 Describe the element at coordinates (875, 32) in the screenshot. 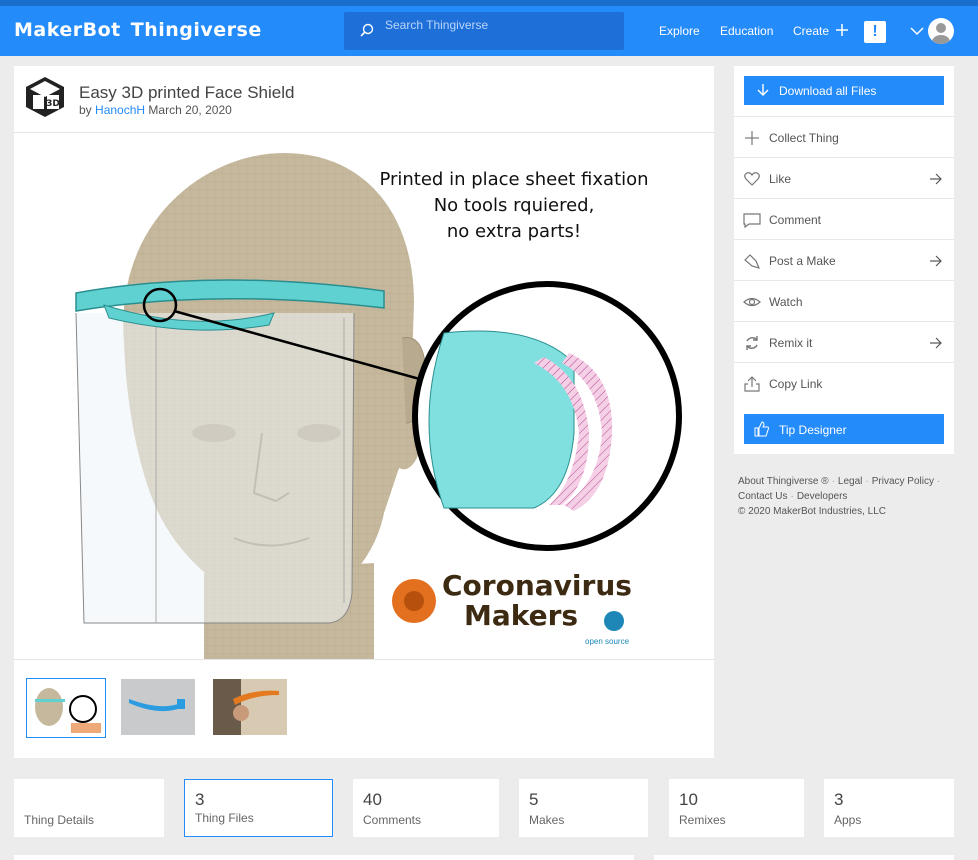

I see `alert-icon: !` at that location.